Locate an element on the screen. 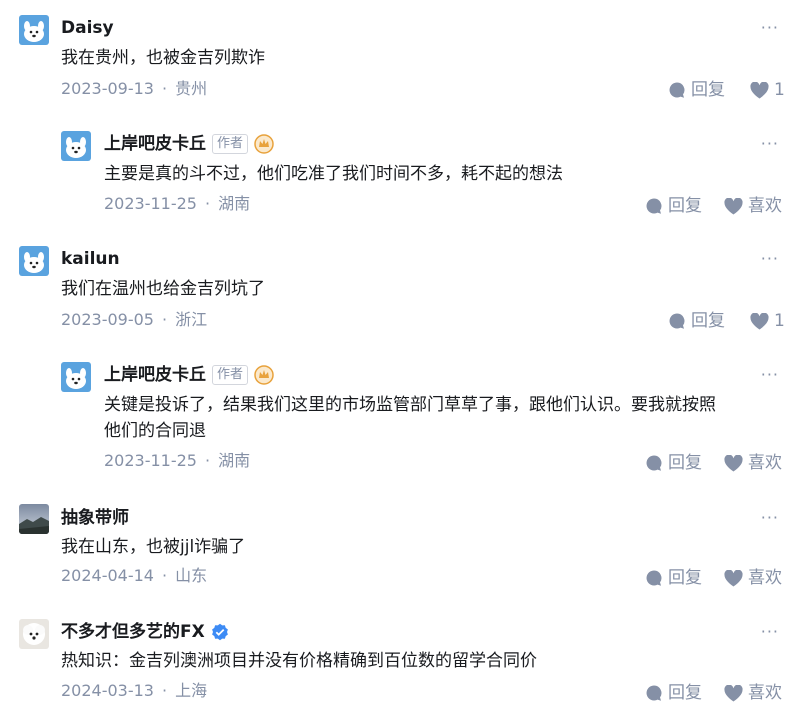 This screenshot has height=719, width=807. comment-author: kailun is located at coordinates (90, 259).